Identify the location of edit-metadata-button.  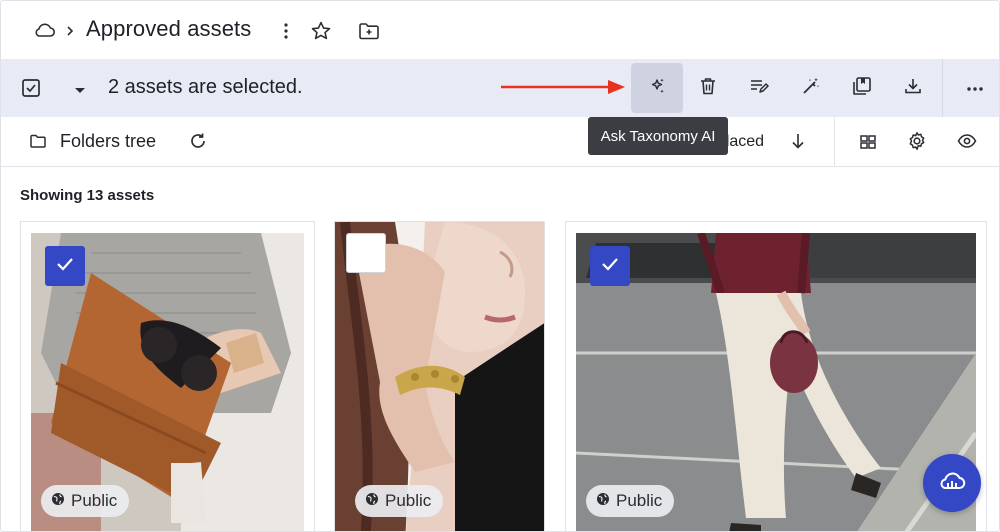
(759, 88).